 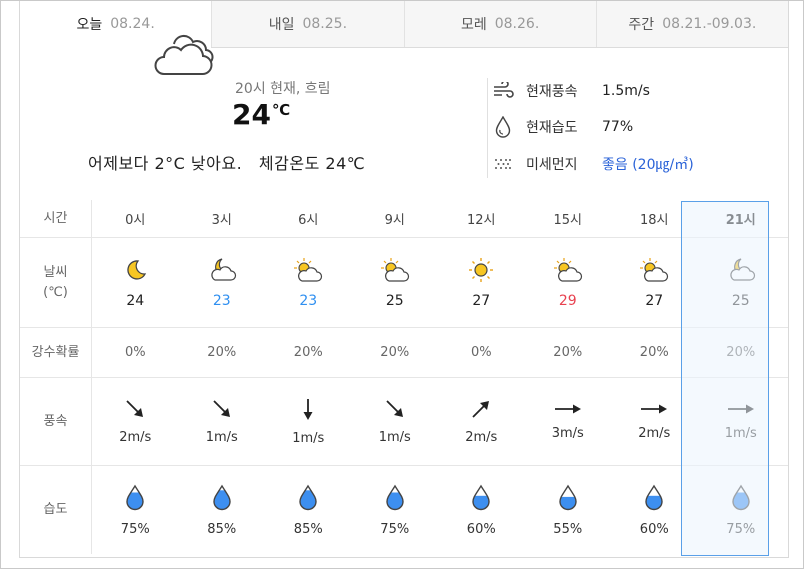 I want to click on humidity-percent: 85%, so click(x=222, y=529).